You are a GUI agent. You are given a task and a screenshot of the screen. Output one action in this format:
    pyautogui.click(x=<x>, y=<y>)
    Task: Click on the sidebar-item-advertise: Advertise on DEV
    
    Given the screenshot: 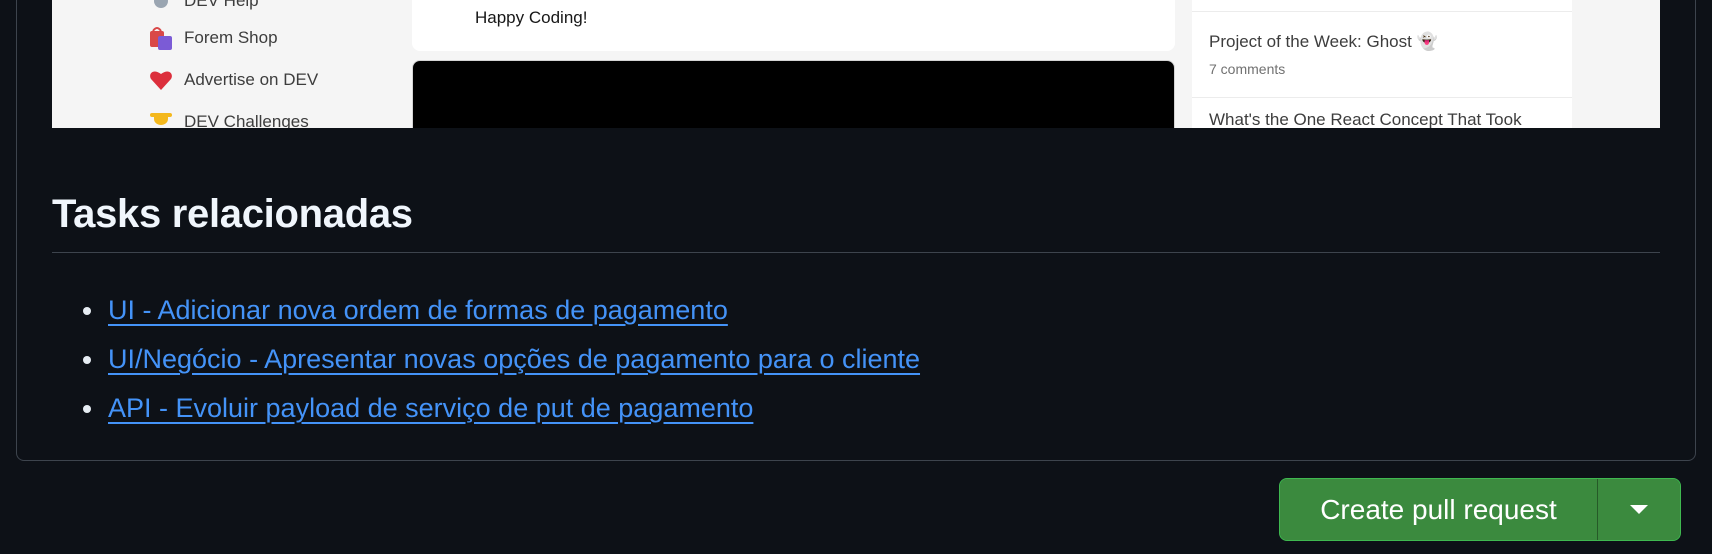 What is the action you would take?
    pyautogui.click(x=233, y=80)
    